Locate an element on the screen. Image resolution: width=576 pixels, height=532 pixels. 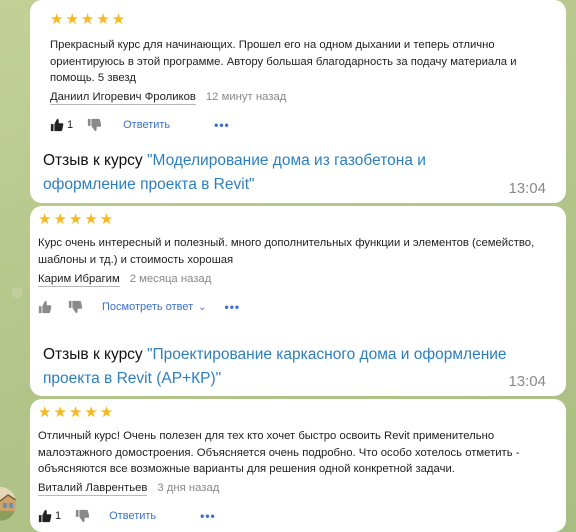
sender-avatar is located at coordinates (8, 504).